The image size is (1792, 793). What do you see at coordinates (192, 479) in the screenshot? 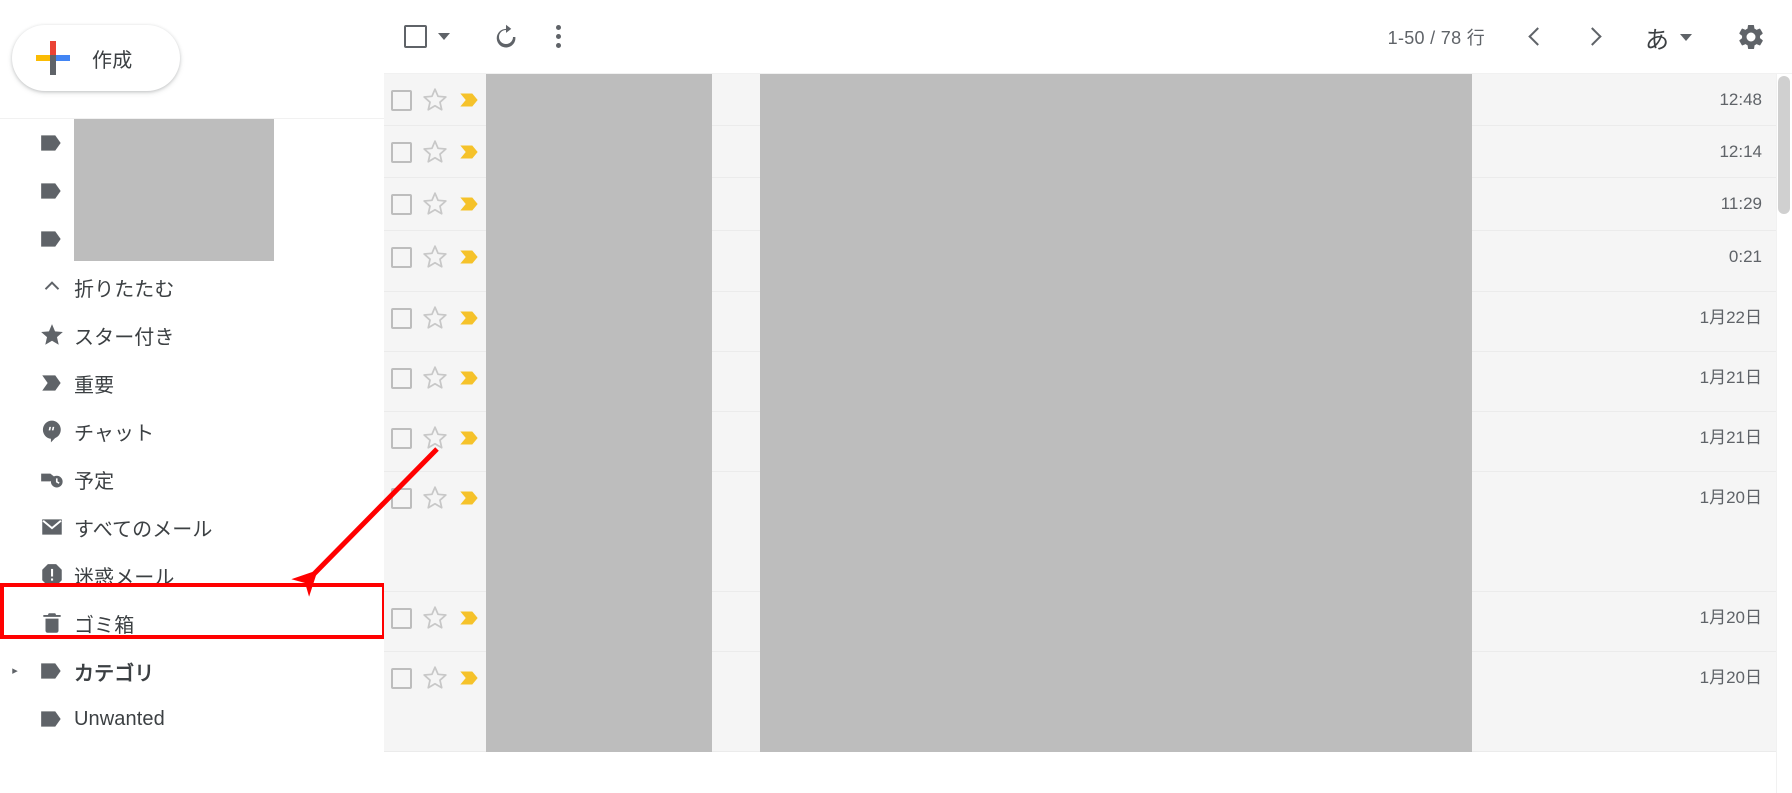
I see `sidebar-item-item-7: 予定` at bounding box center [192, 479].